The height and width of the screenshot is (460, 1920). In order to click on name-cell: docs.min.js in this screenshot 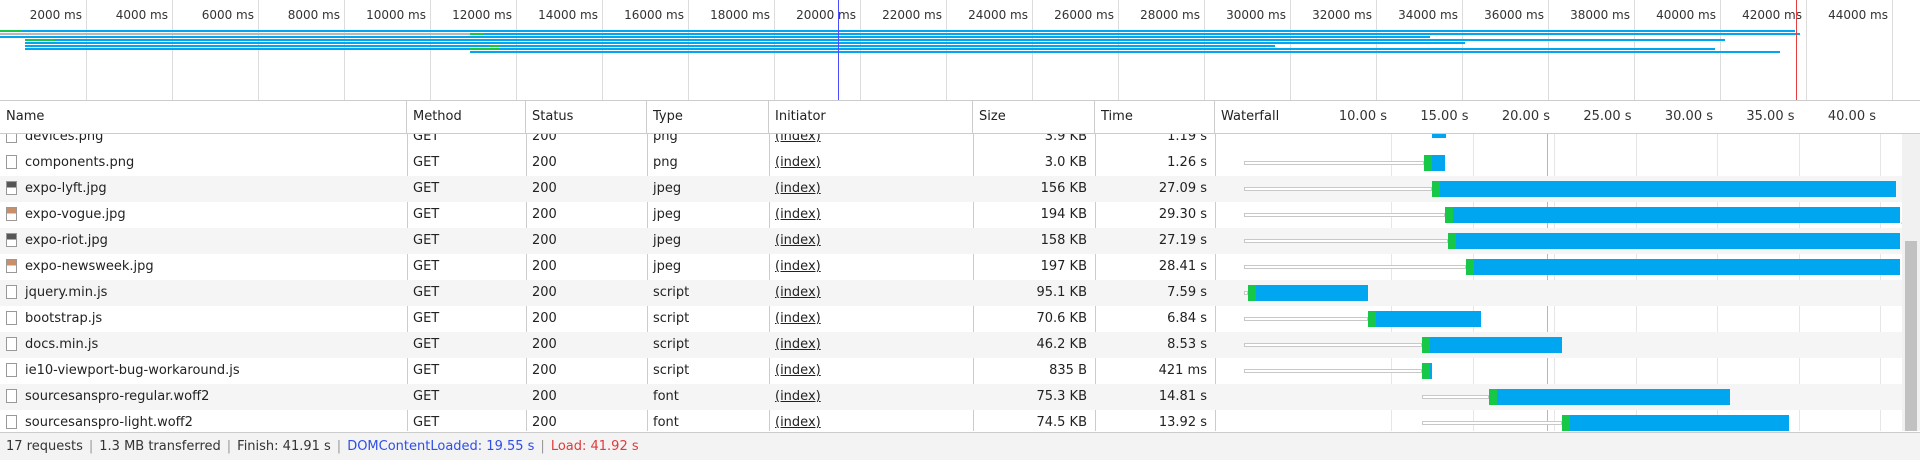, I will do `click(203, 345)`.